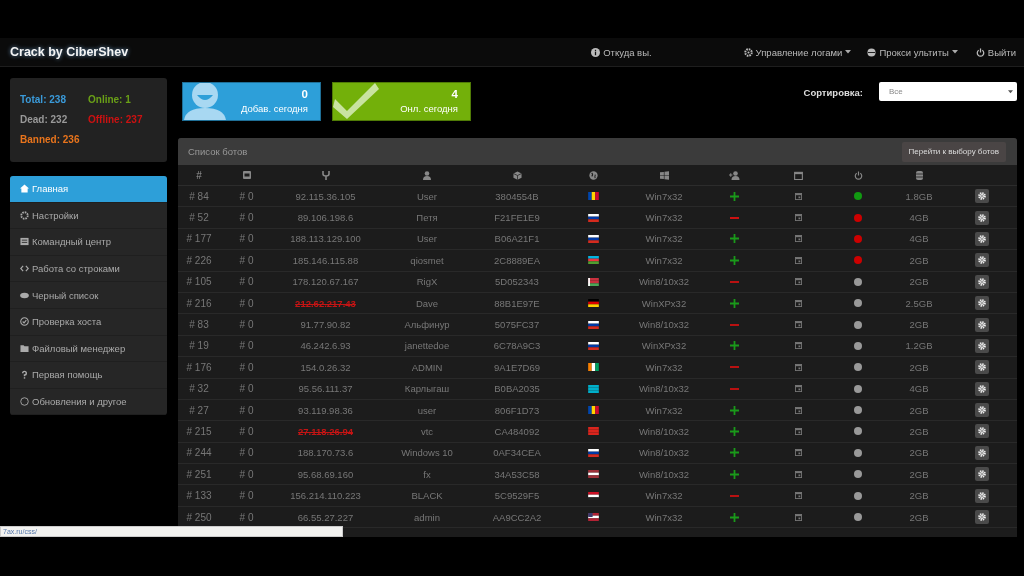 This screenshot has height=576, width=1024. What do you see at coordinates (199, 282) in the screenshot?
I see `bot-id: # 105` at bounding box center [199, 282].